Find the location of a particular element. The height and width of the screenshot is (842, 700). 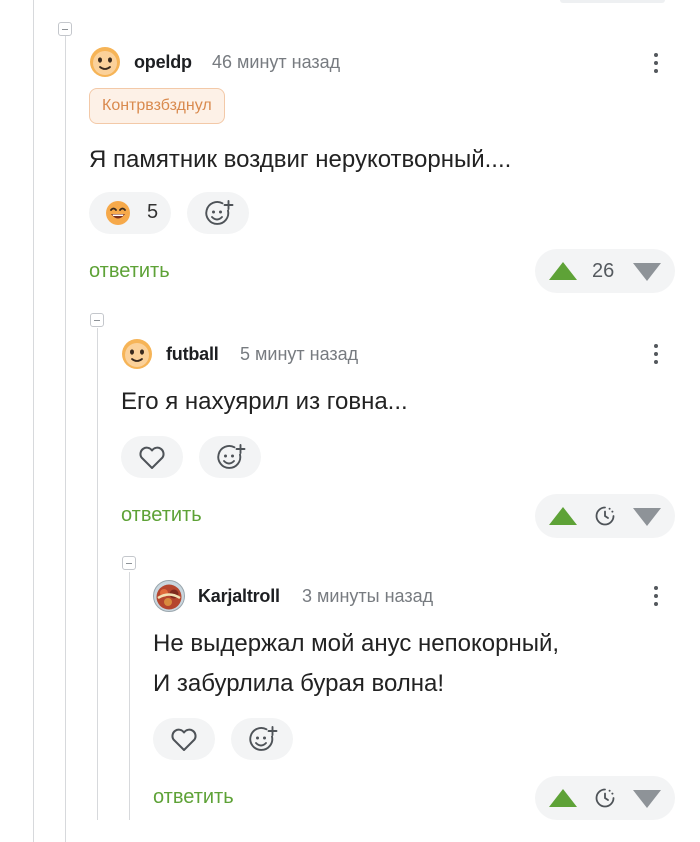

avatar-image-icon is located at coordinates (169, 596).